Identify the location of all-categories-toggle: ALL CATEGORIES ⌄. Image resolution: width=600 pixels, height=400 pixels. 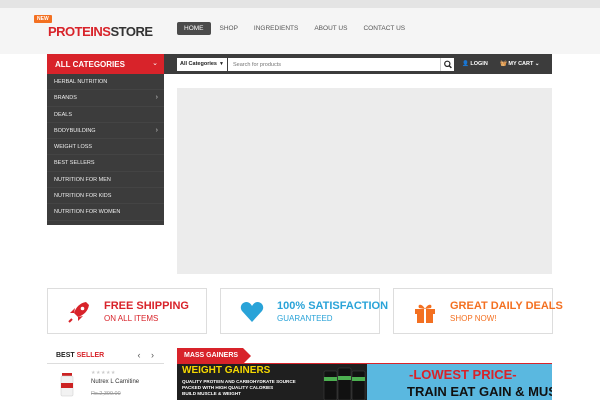
(105, 64).